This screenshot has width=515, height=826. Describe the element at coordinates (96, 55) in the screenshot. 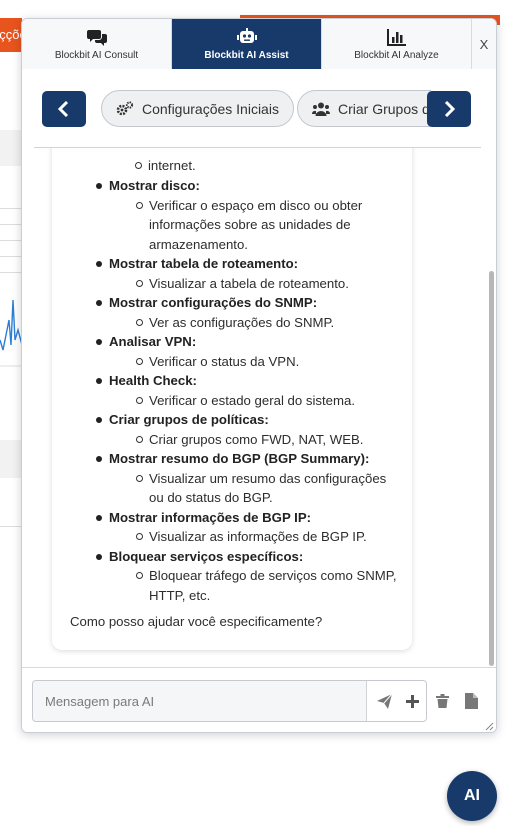

I see `tab-label: Blockbit AI Consult` at that location.